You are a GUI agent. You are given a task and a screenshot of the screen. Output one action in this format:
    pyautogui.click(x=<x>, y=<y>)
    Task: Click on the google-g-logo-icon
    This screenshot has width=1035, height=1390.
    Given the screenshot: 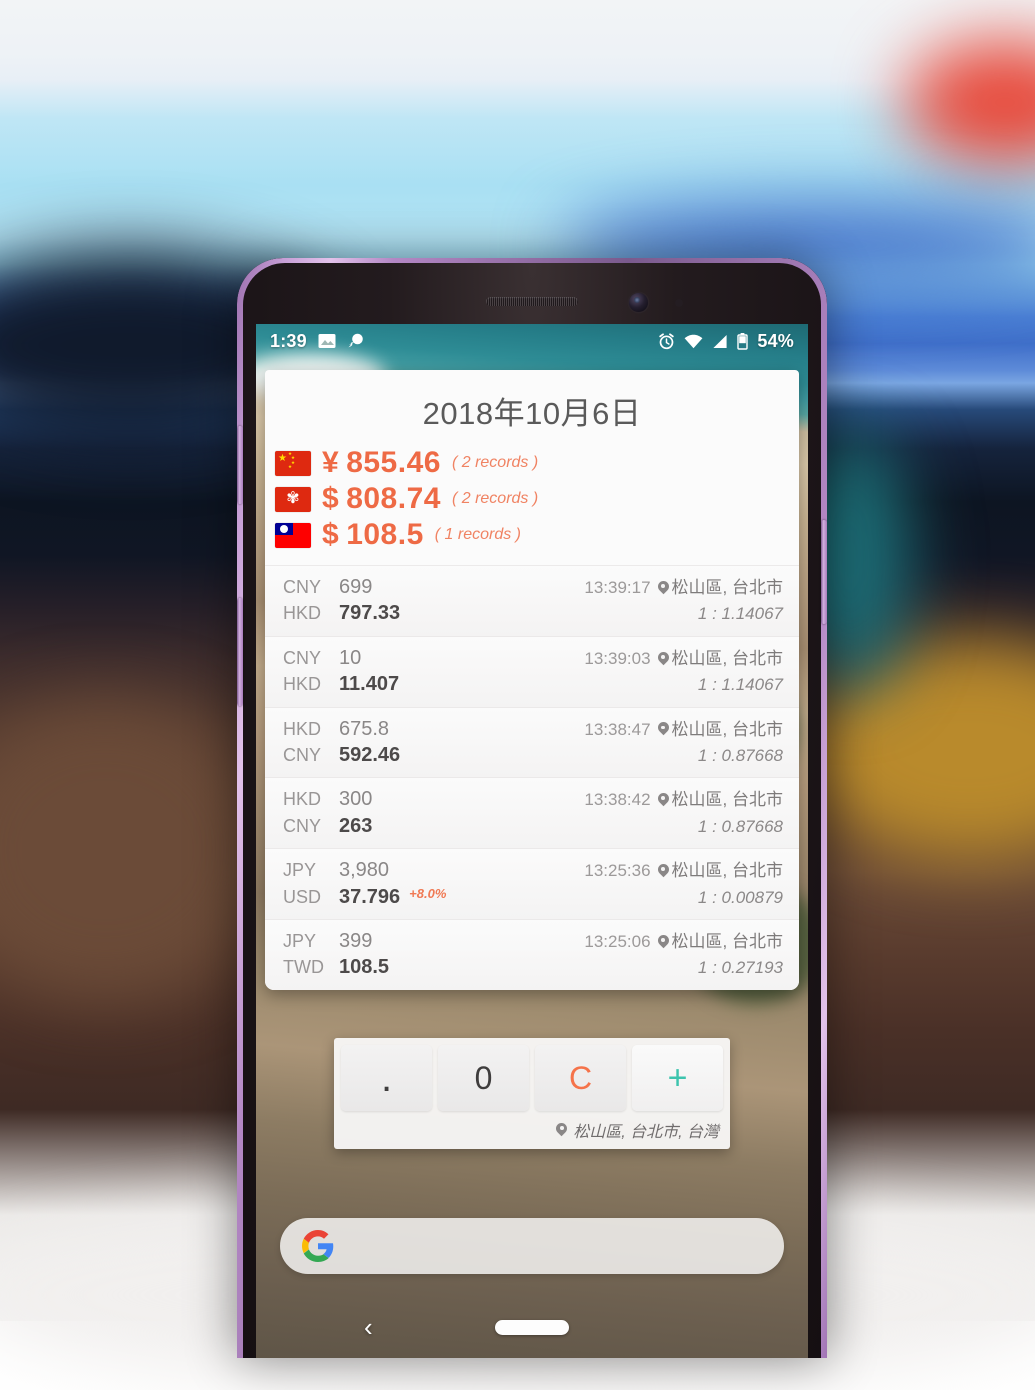 What is the action you would take?
    pyautogui.click(x=318, y=1246)
    